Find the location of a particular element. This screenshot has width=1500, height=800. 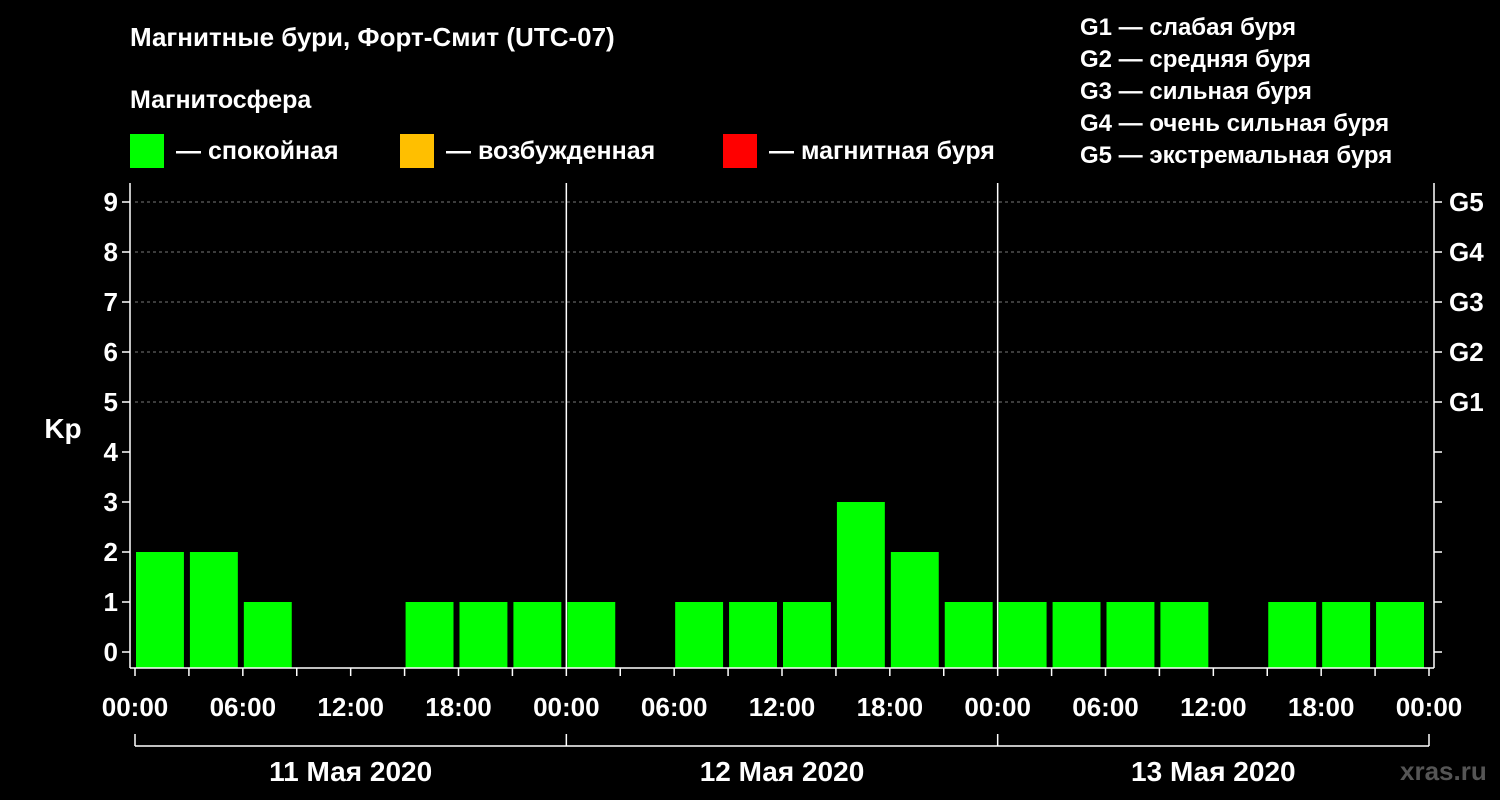

storm-level-g3: G3 — сильная буря is located at coordinates (1196, 91).